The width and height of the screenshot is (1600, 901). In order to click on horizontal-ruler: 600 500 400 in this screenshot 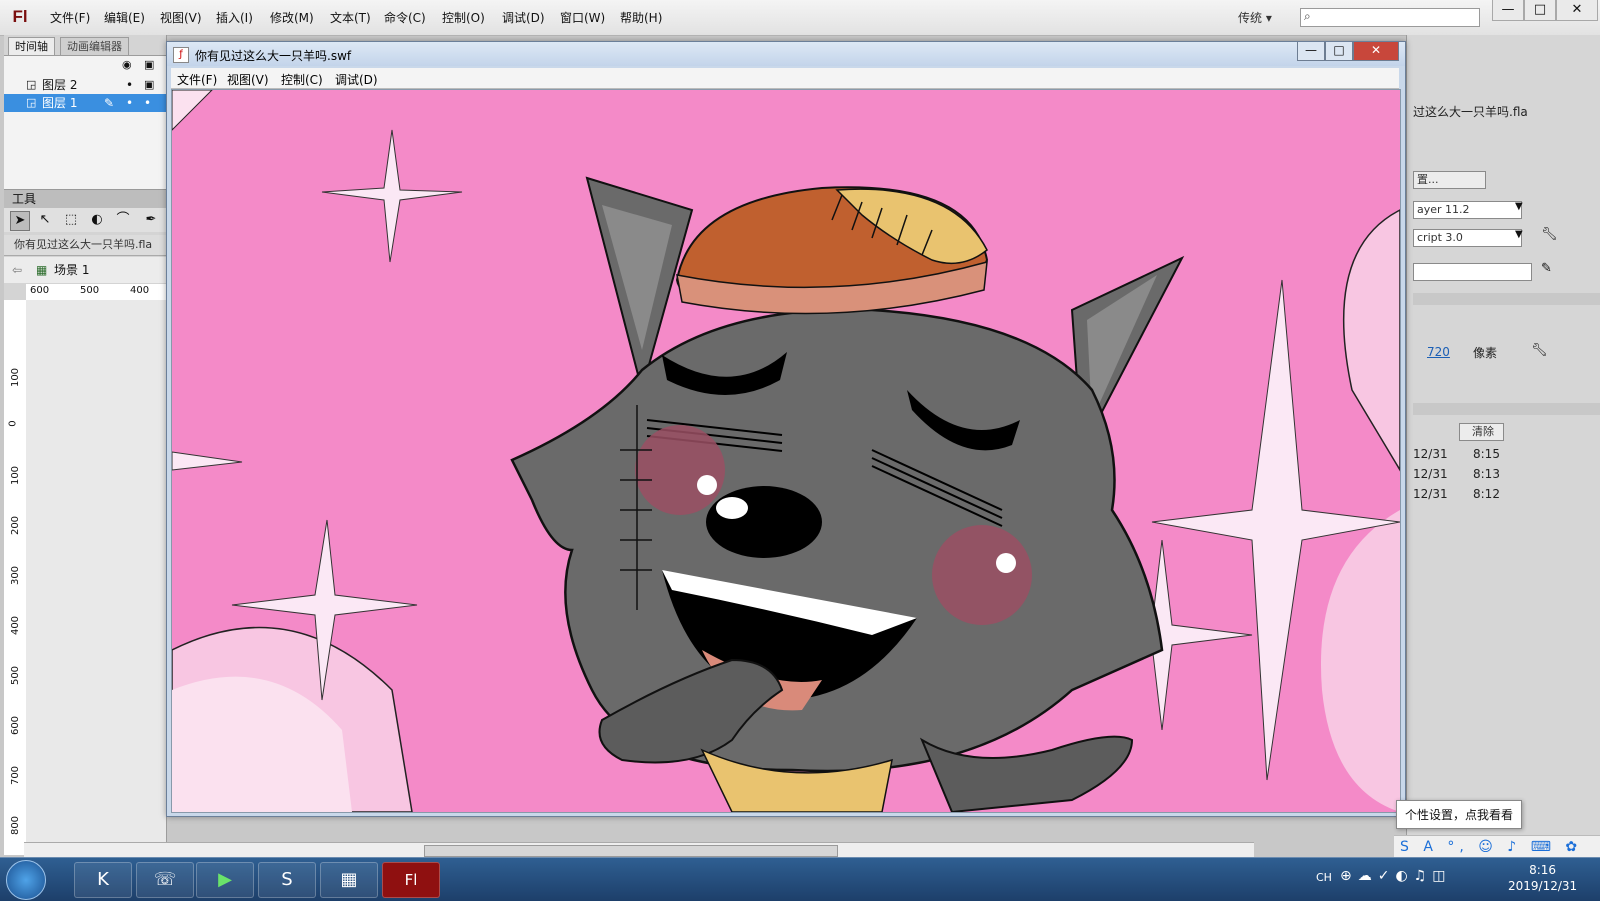, I will do `click(96, 292)`.